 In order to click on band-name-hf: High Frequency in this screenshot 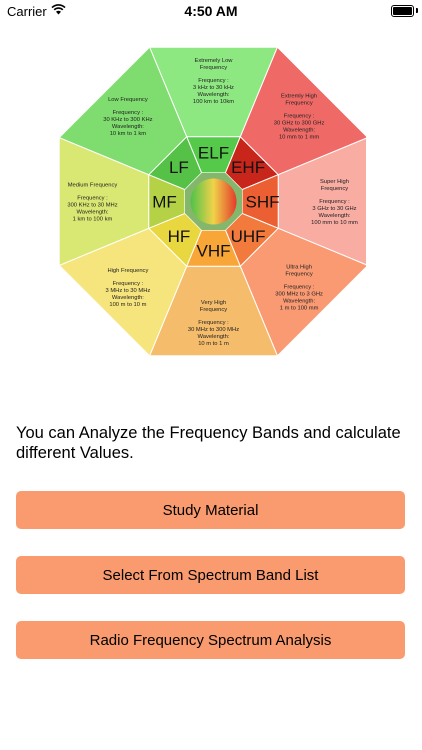, I will do `click(127, 271)`.